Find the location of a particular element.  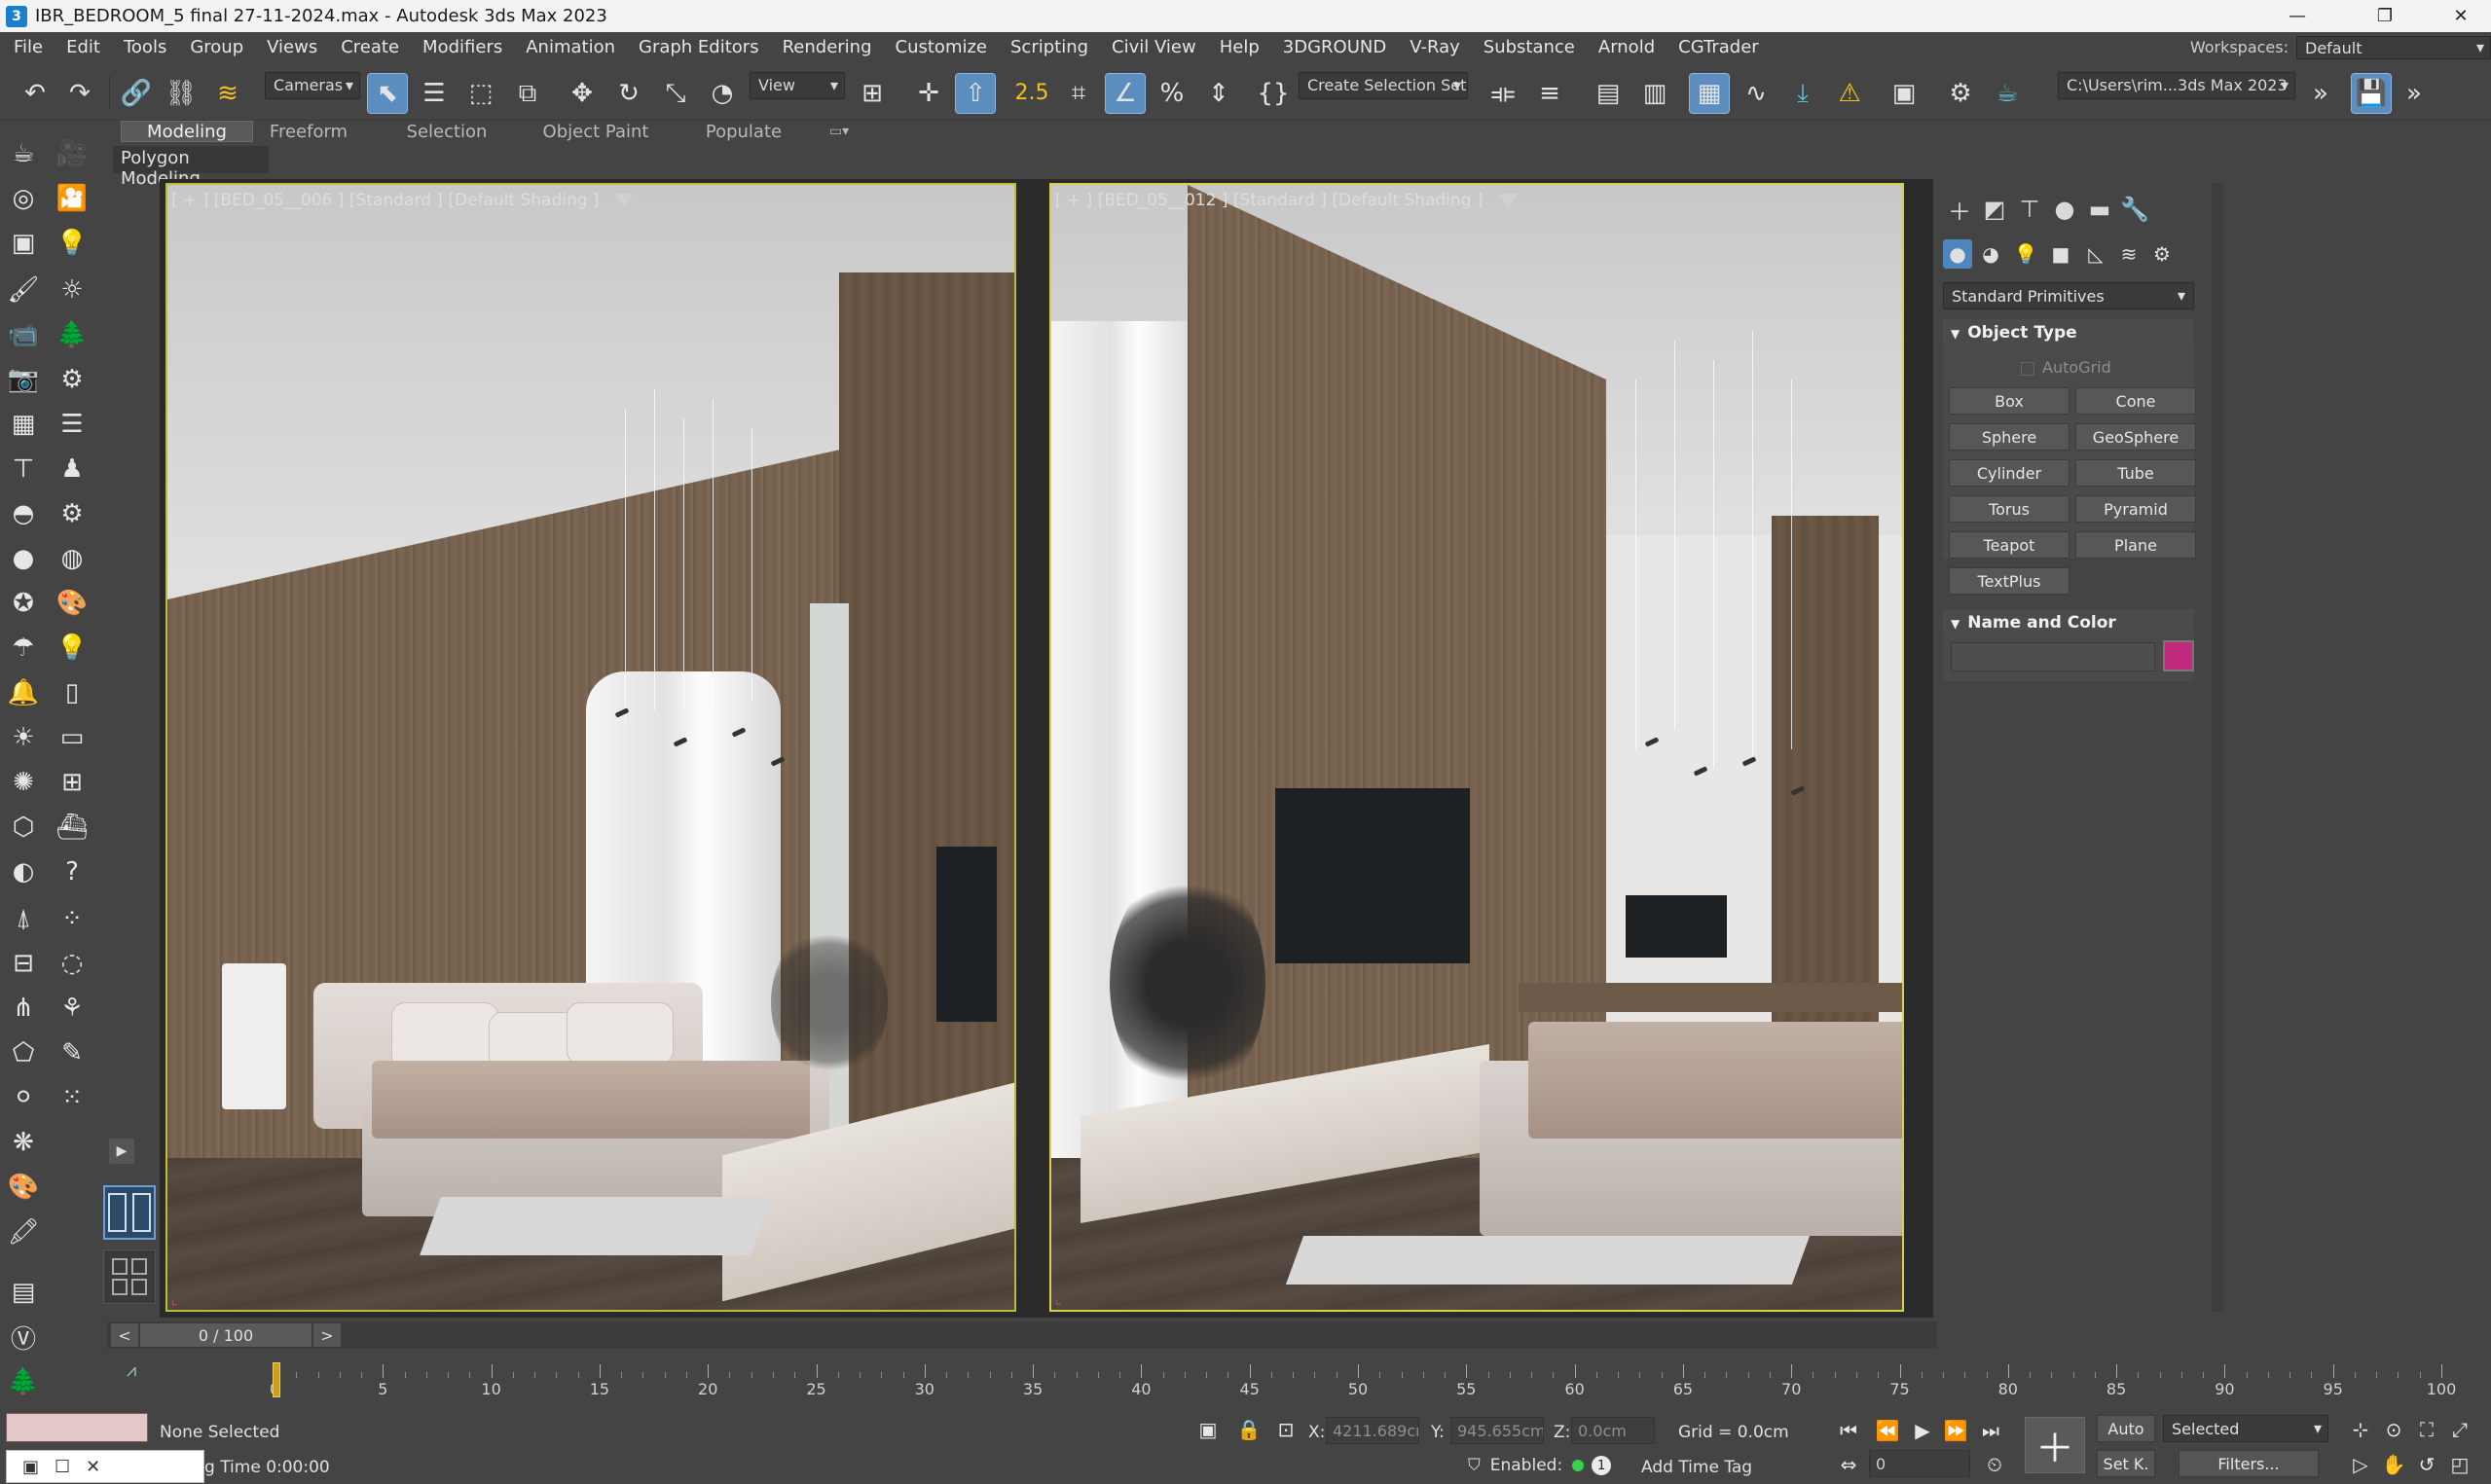

viewport-layout-four-icon is located at coordinates (129, 1277).